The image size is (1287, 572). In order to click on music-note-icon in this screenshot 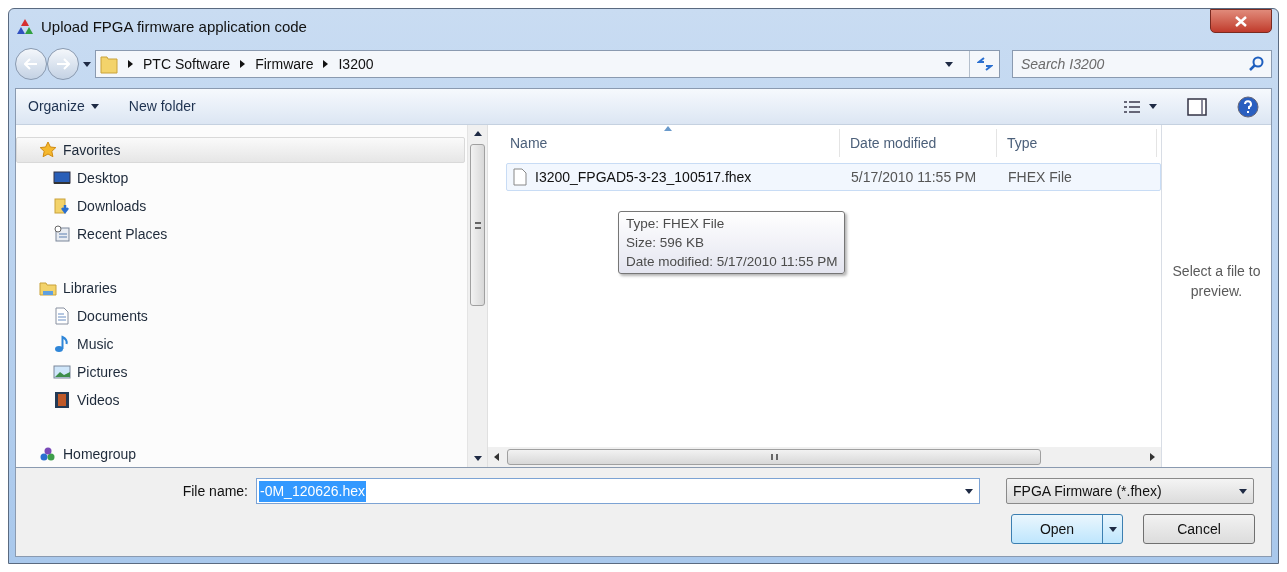, I will do `click(62, 344)`.